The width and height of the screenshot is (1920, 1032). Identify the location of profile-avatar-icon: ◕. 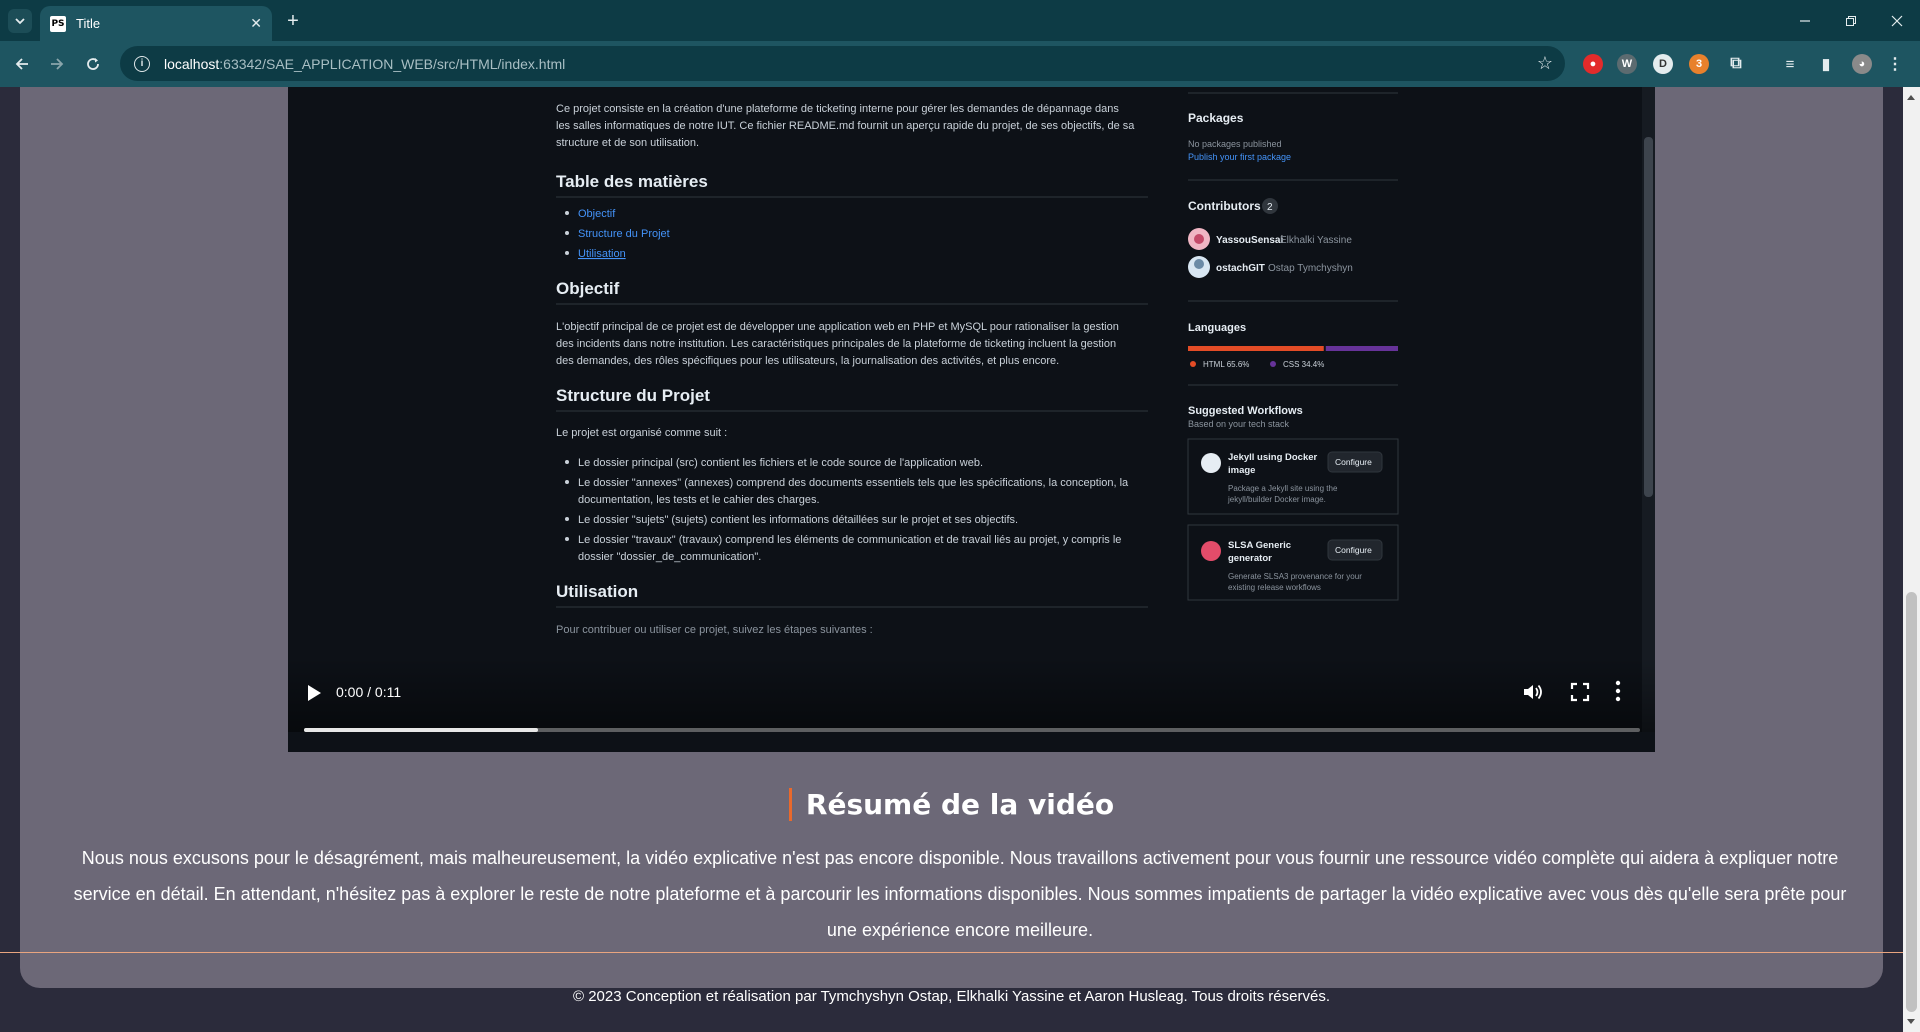
(1862, 64).